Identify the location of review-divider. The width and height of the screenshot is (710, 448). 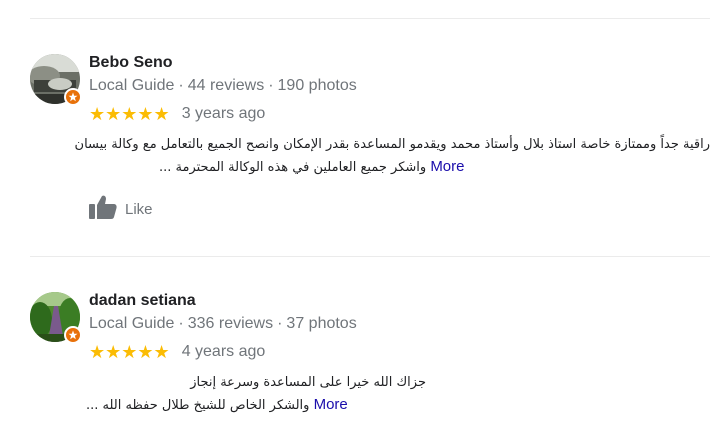
(370, 256).